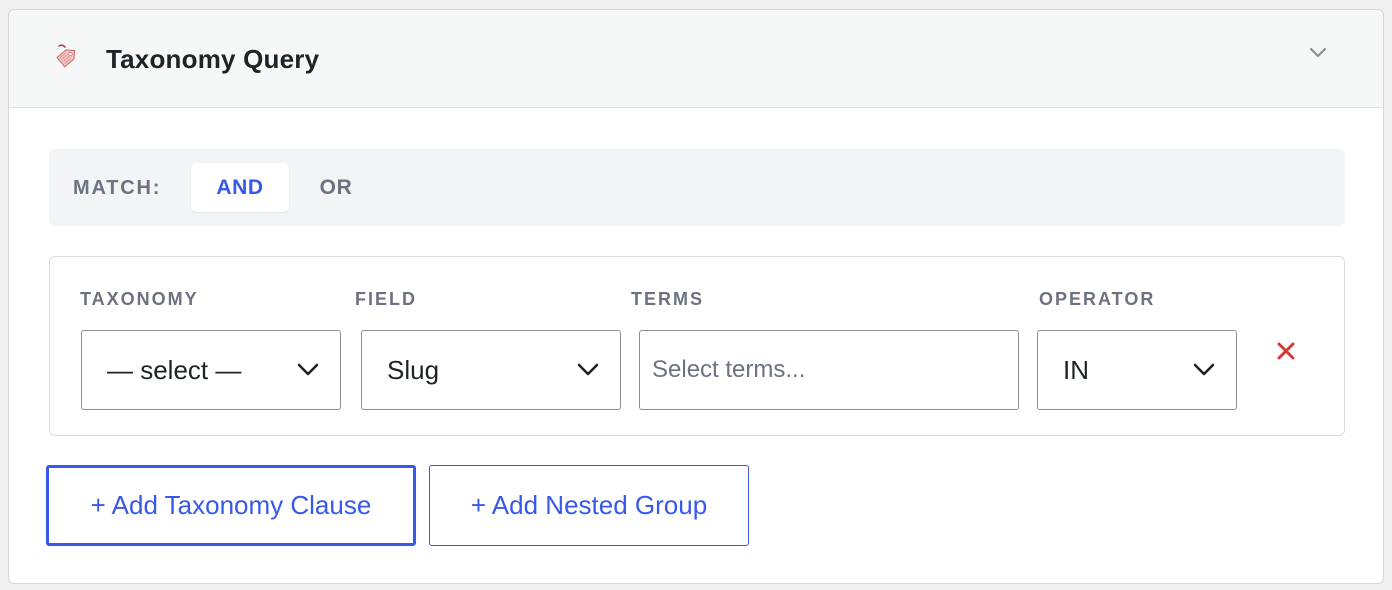  What do you see at coordinates (697, 187) in the screenshot?
I see `match-bar: MATCH: AND OR` at bounding box center [697, 187].